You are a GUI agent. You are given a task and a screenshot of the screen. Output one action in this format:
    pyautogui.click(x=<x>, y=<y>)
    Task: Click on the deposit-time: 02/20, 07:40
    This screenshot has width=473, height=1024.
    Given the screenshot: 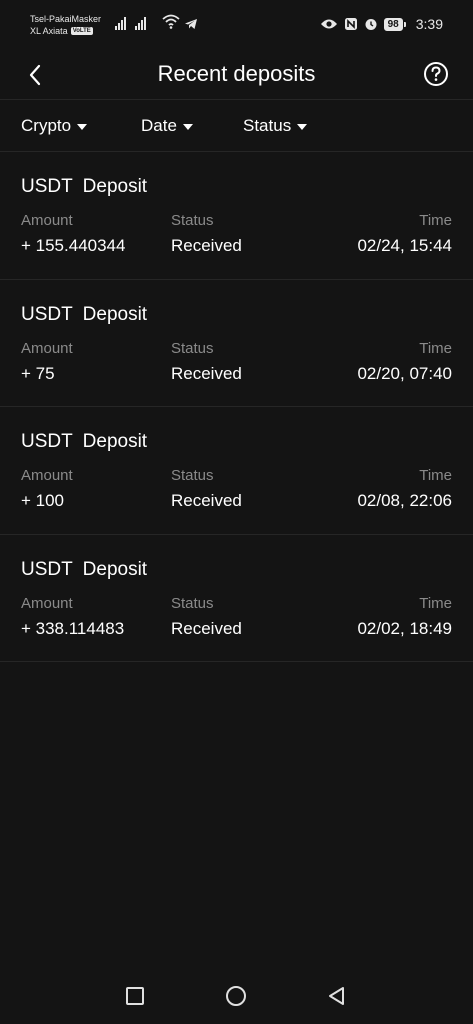 What is the action you would take?
    pyautogui.click(x=404, y=373)
    